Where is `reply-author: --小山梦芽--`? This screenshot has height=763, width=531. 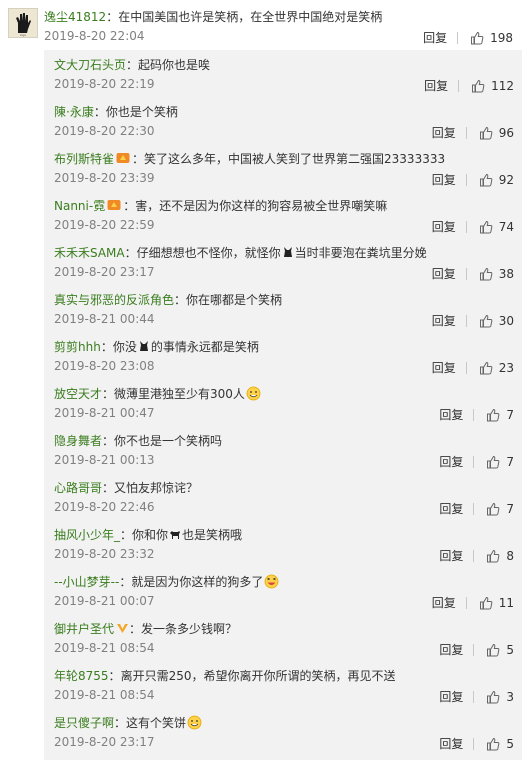
reply-author: --小山梦芽-- is located at coordinates (86, 582).